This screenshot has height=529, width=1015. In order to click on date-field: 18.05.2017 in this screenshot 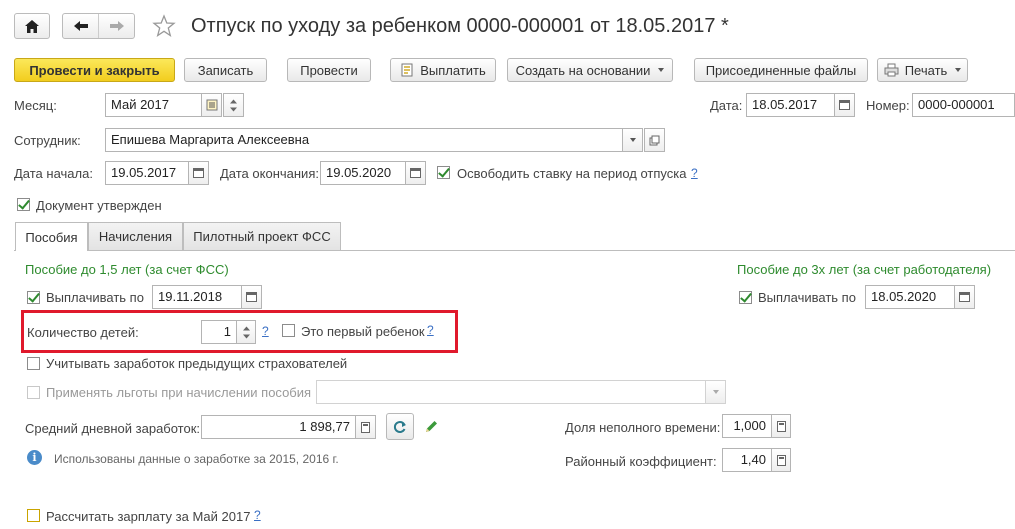, I will do `click(790, 105)`.